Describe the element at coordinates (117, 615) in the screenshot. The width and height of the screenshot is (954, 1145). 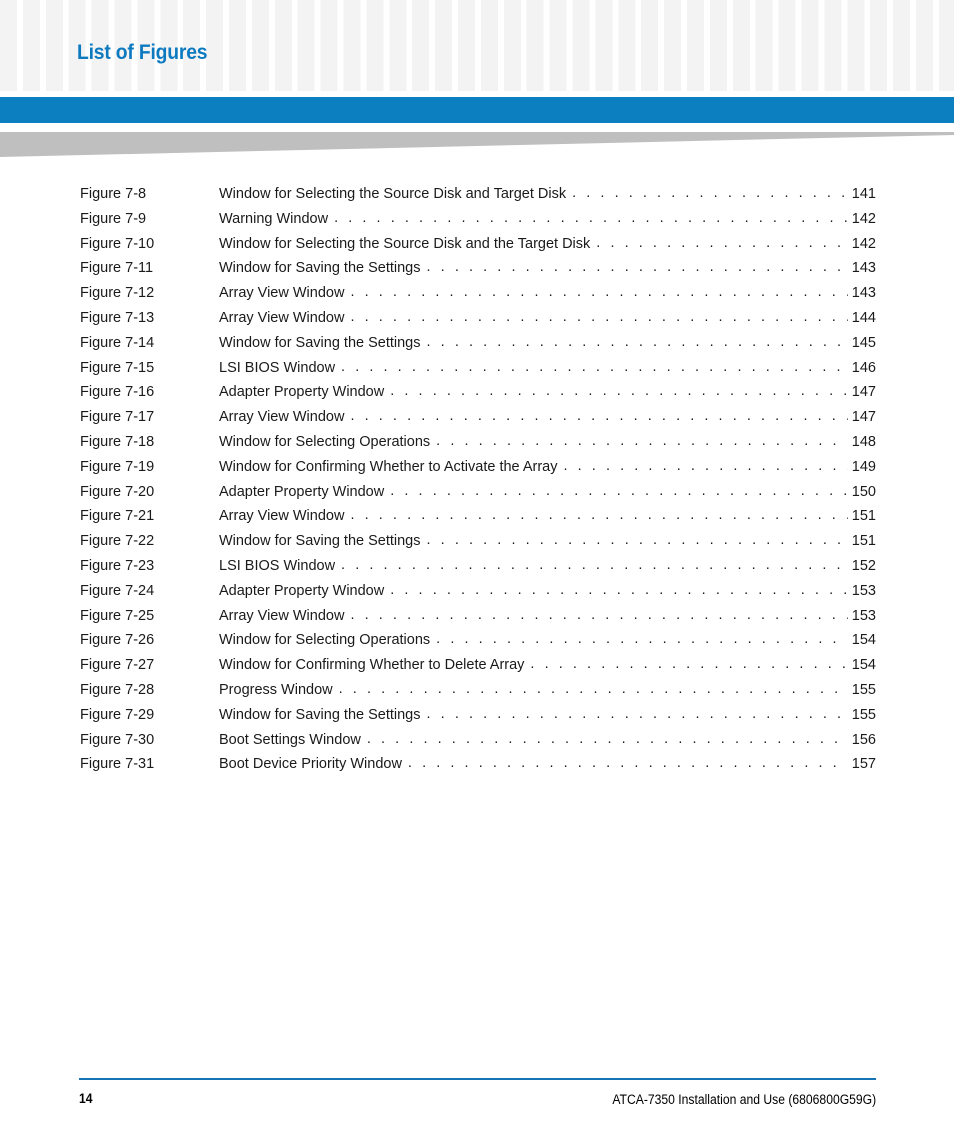
I see `figure-label: Figure 7-25` at that location.